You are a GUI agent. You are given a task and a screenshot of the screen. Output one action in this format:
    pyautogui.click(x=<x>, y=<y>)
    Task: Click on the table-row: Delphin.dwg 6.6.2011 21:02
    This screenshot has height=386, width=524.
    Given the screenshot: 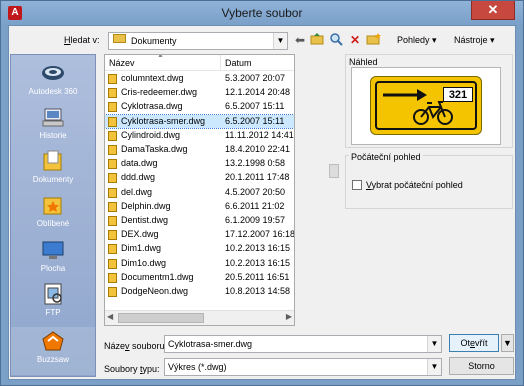 What is the action you would take?
    pyautogui.click(x=199, y=207)
    